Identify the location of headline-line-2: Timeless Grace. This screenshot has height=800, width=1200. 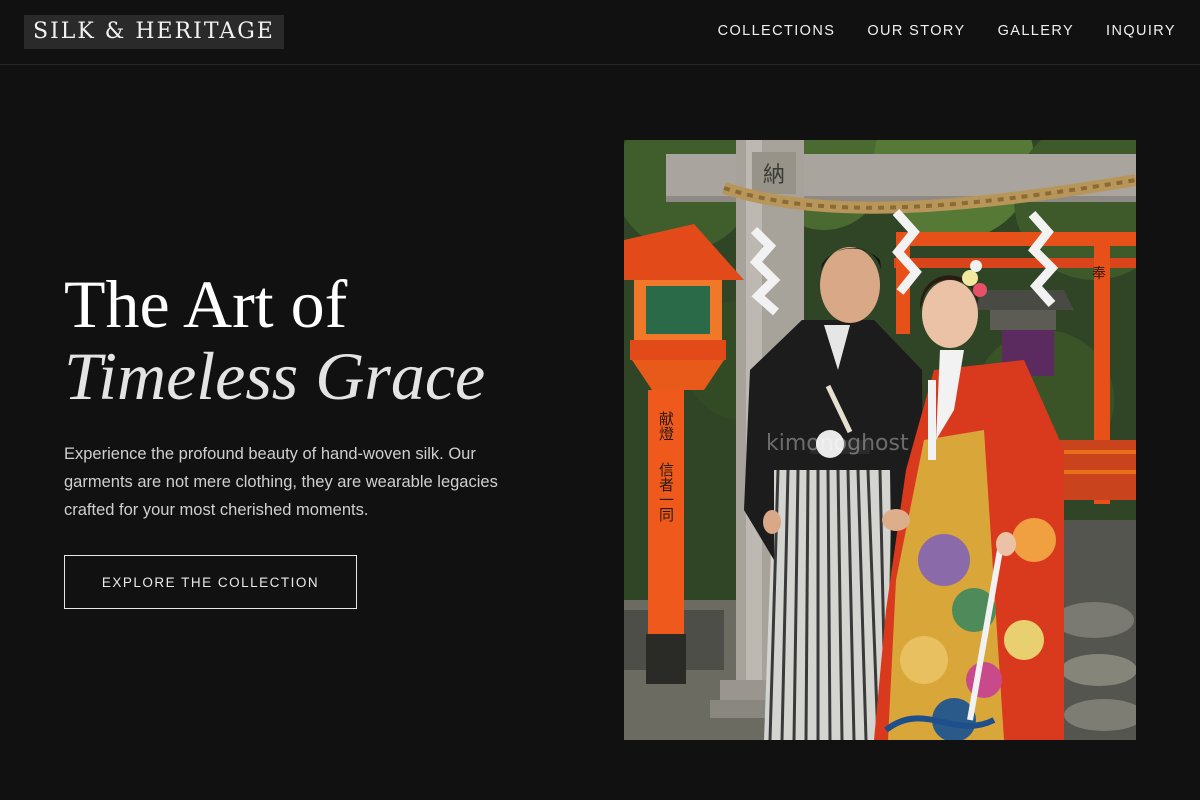
(275, 376).